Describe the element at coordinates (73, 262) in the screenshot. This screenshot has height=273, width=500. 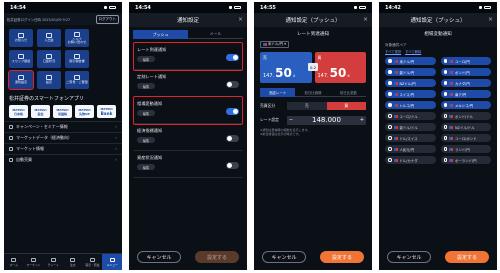
I see `tab-3: 注文` at that location.